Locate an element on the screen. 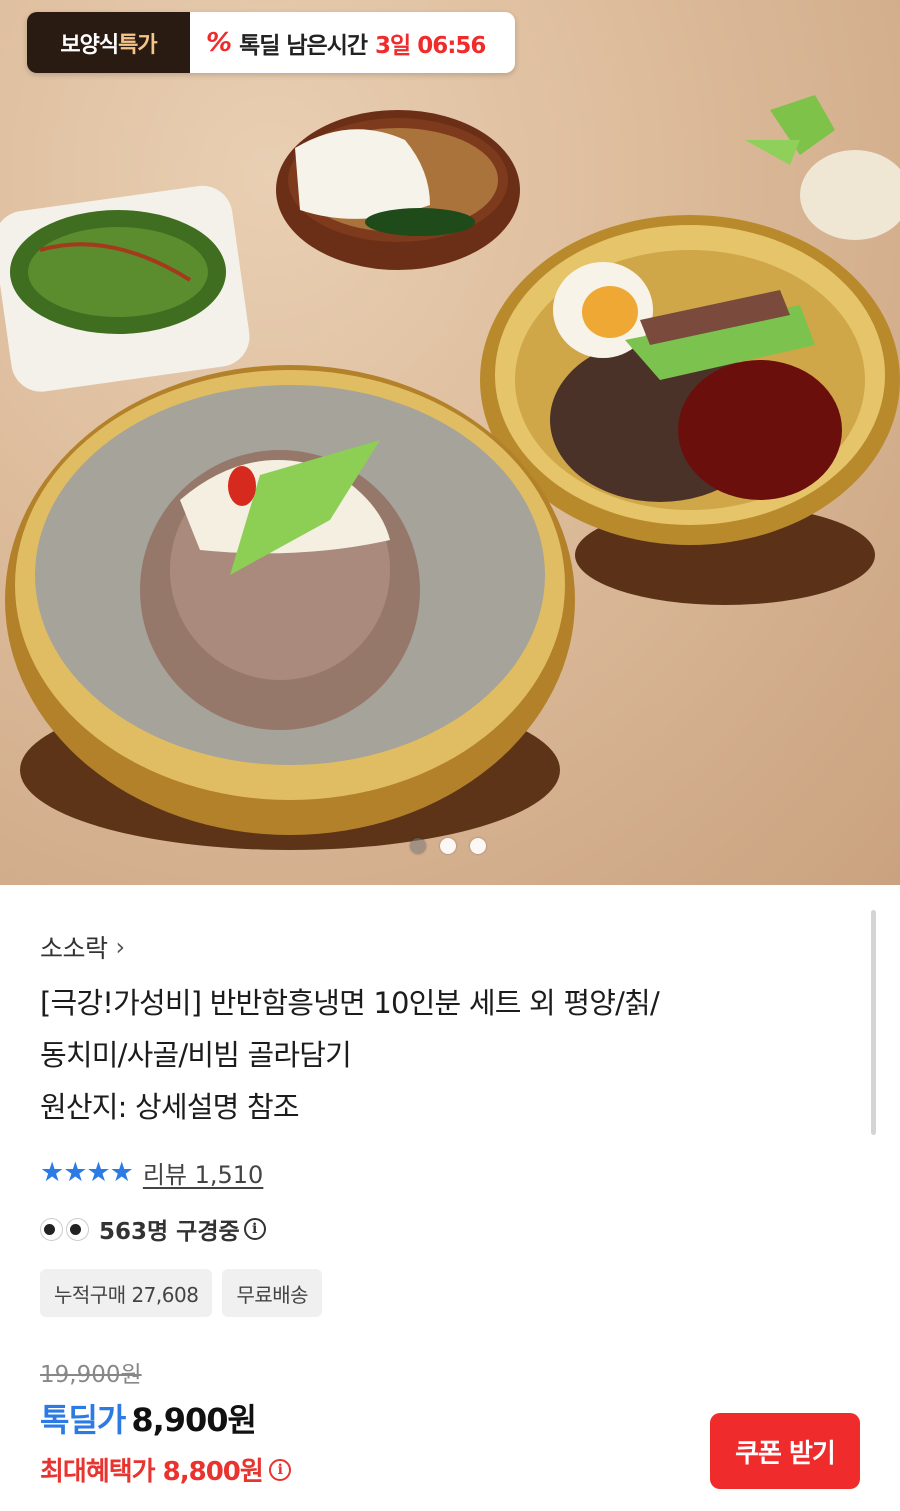 The height and width of the screenshot is (1511, 900). seller-link: 소소락 › is located at coordinates (82, 947).